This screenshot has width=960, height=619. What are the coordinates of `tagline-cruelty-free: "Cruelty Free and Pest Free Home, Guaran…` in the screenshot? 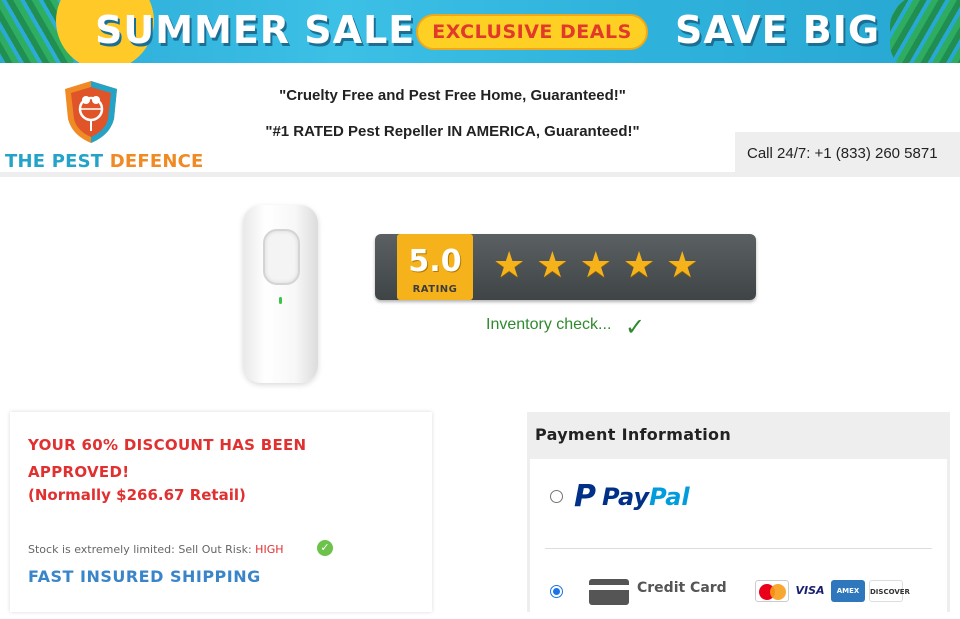 It's located at (452, 95).